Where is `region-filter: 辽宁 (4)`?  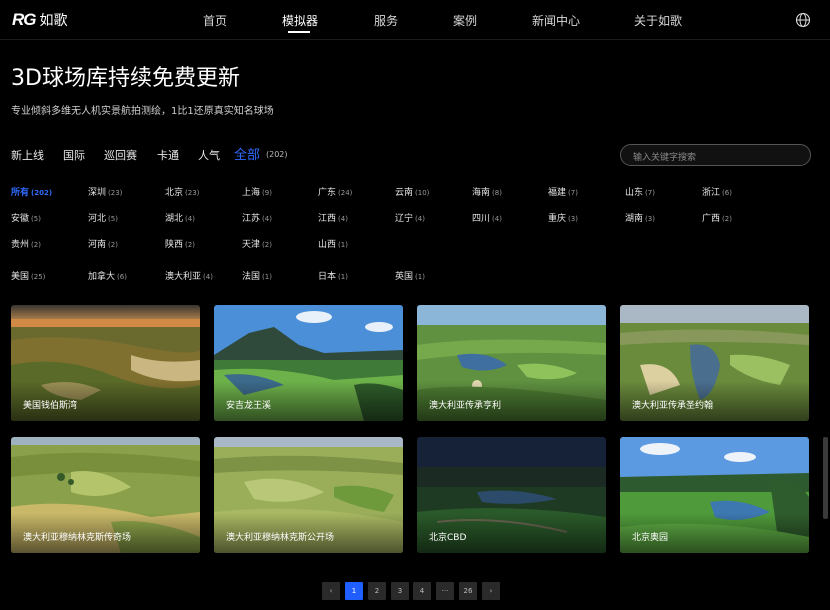 region-filter: 辽宁 (4) is located at coordinates (410, 217).